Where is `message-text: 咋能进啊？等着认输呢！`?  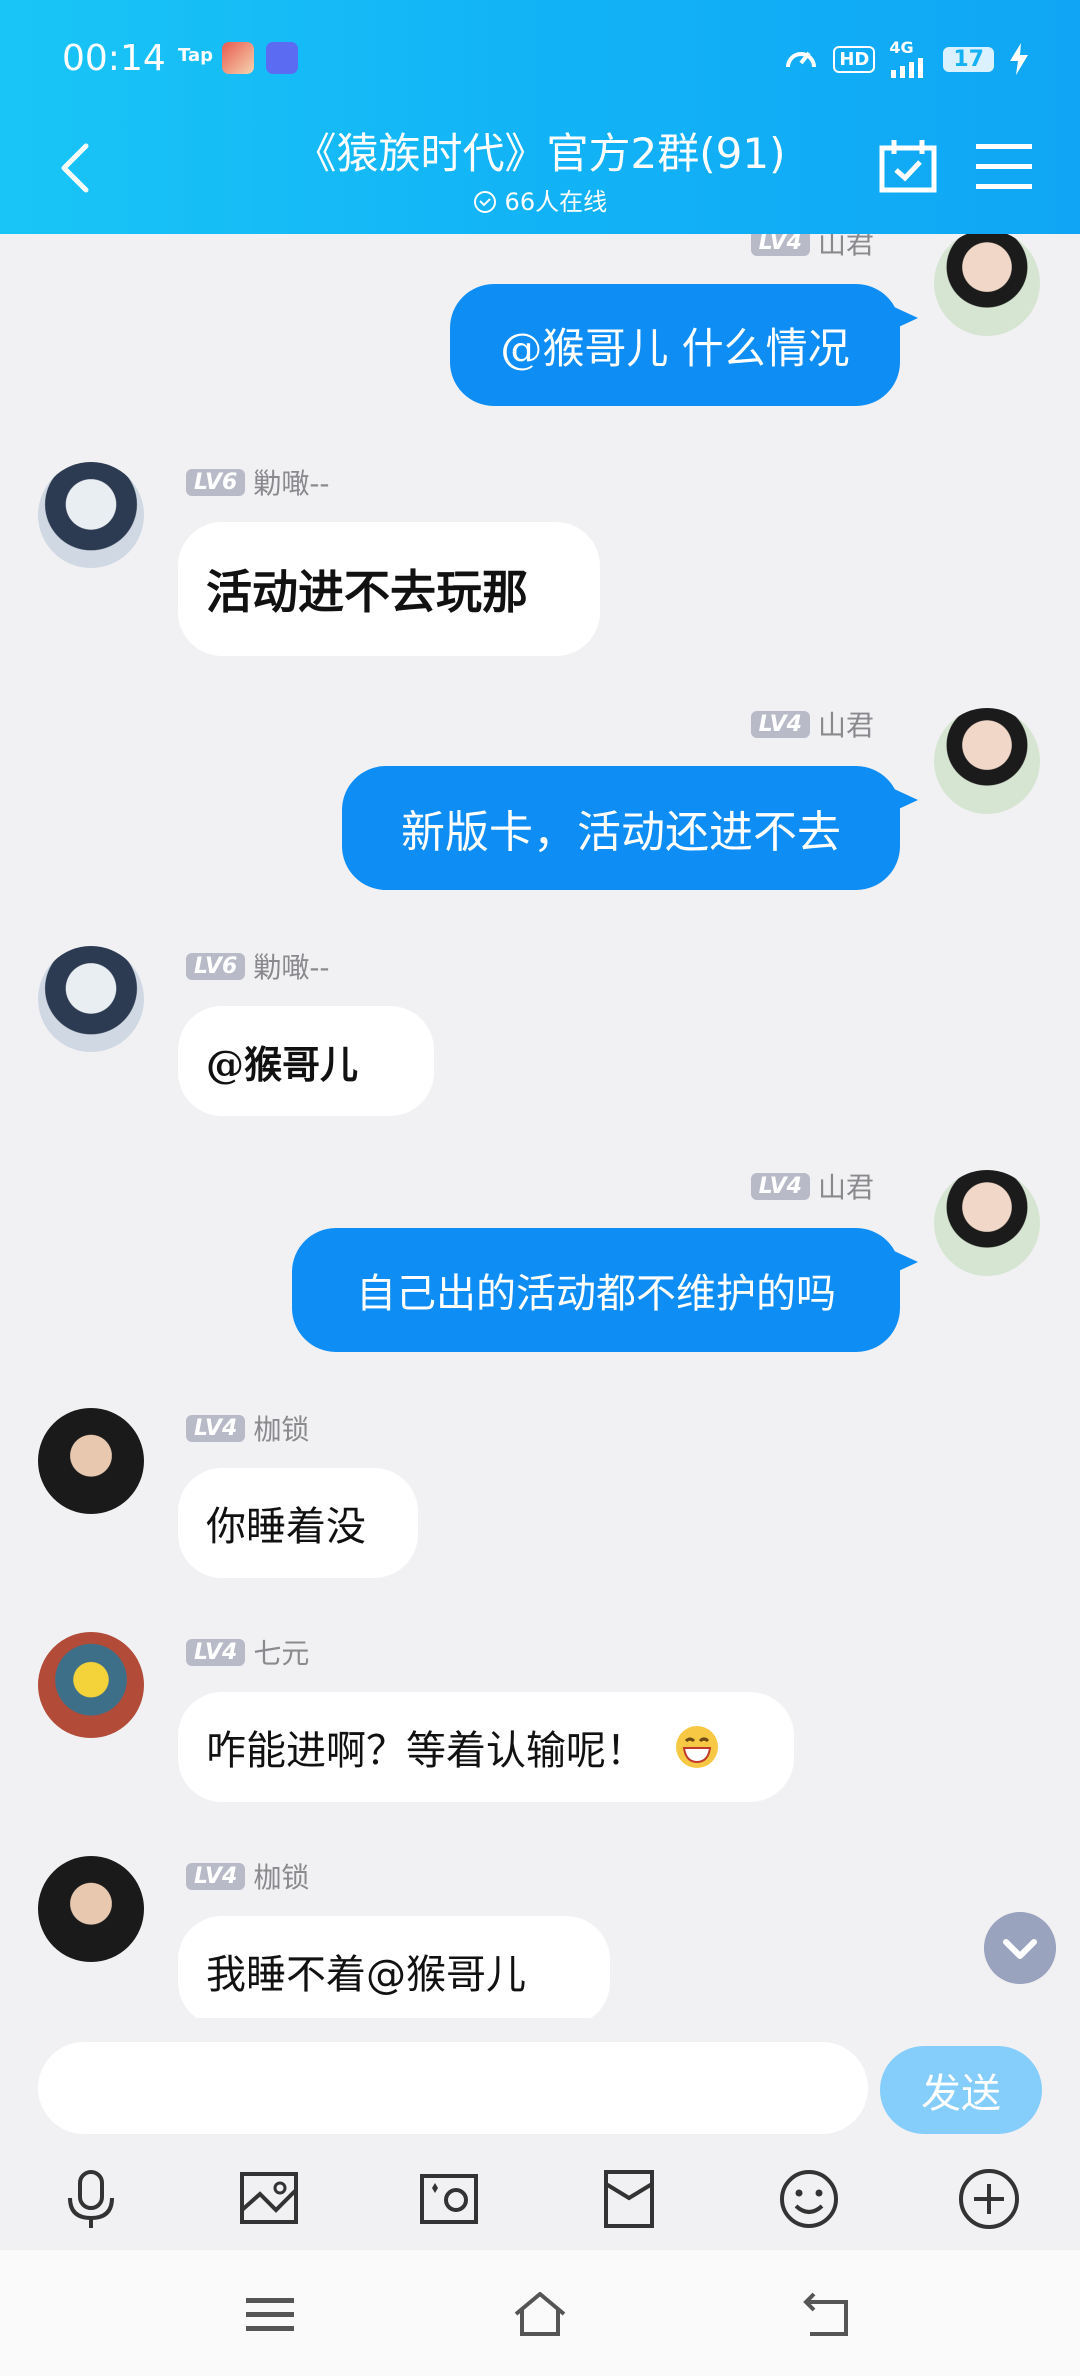
message-text: 咋能进啊？等着认输呢！ is located at coordinates (426, 1751).